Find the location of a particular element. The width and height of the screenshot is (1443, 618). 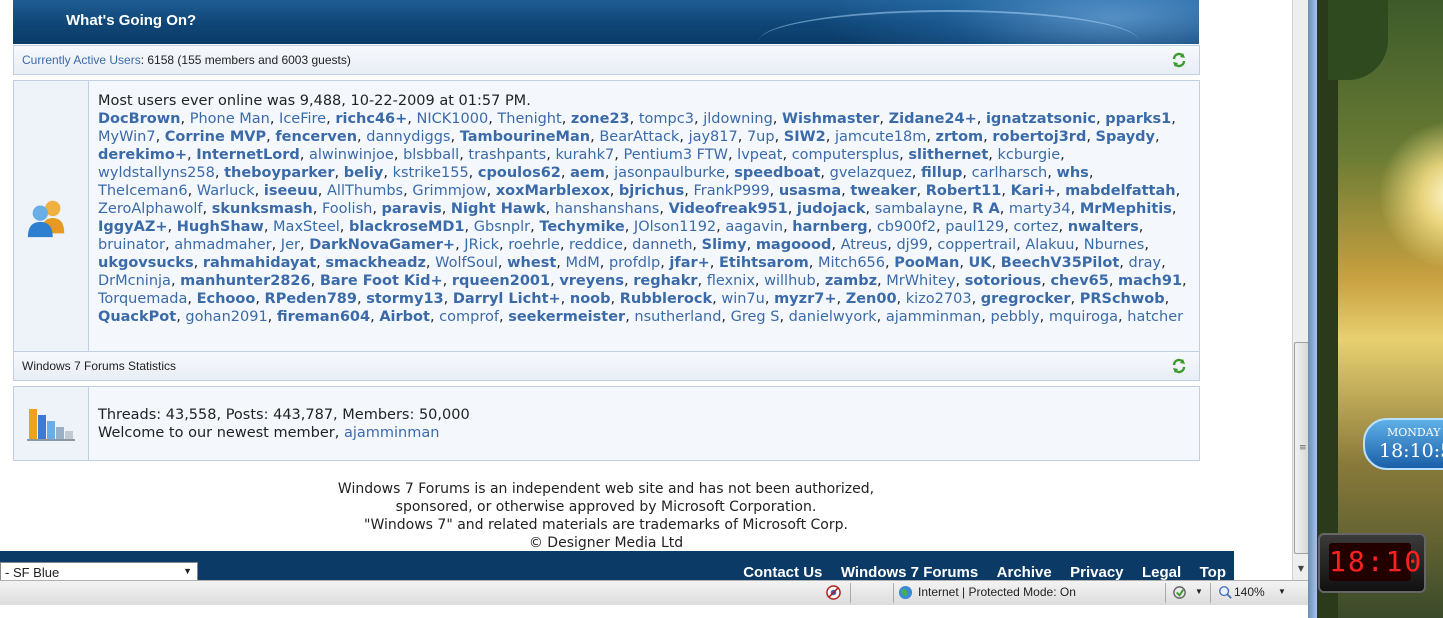

active-user-link: jasonpaulburke is located at coordinates (669, 173).